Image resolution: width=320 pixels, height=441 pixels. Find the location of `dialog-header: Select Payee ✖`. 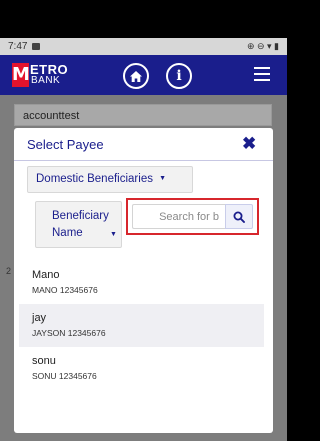

dialog-header: Select Payee ✖ is located at coordinates (143, 144).